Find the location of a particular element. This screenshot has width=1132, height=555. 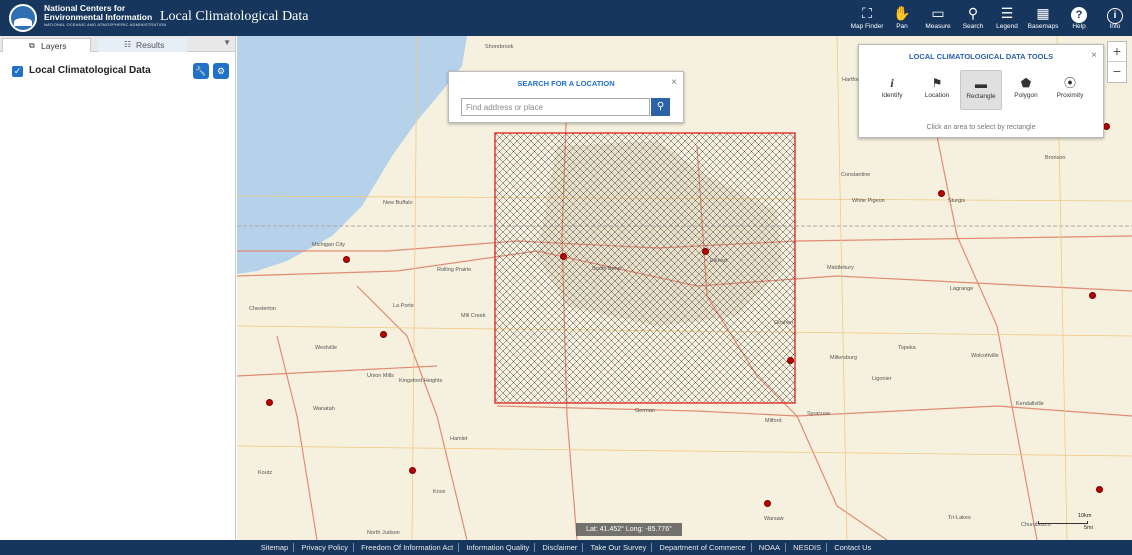

city-label: Michigan City is located at coordinates (329, 245).